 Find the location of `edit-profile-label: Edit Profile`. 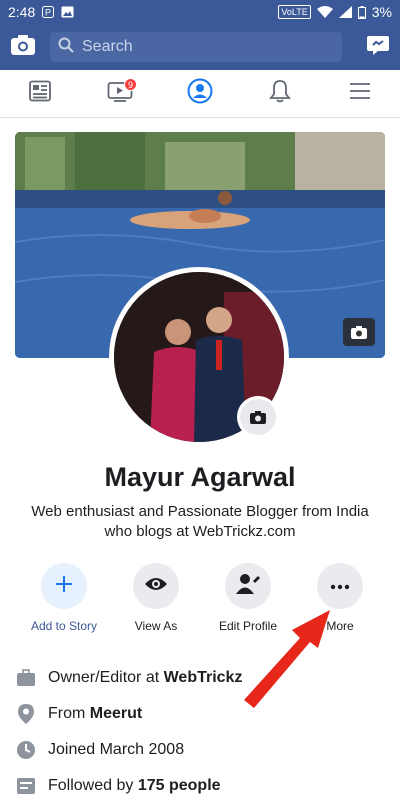

edit-profile-label: Edit Profile is located at coordinates (248, 626).